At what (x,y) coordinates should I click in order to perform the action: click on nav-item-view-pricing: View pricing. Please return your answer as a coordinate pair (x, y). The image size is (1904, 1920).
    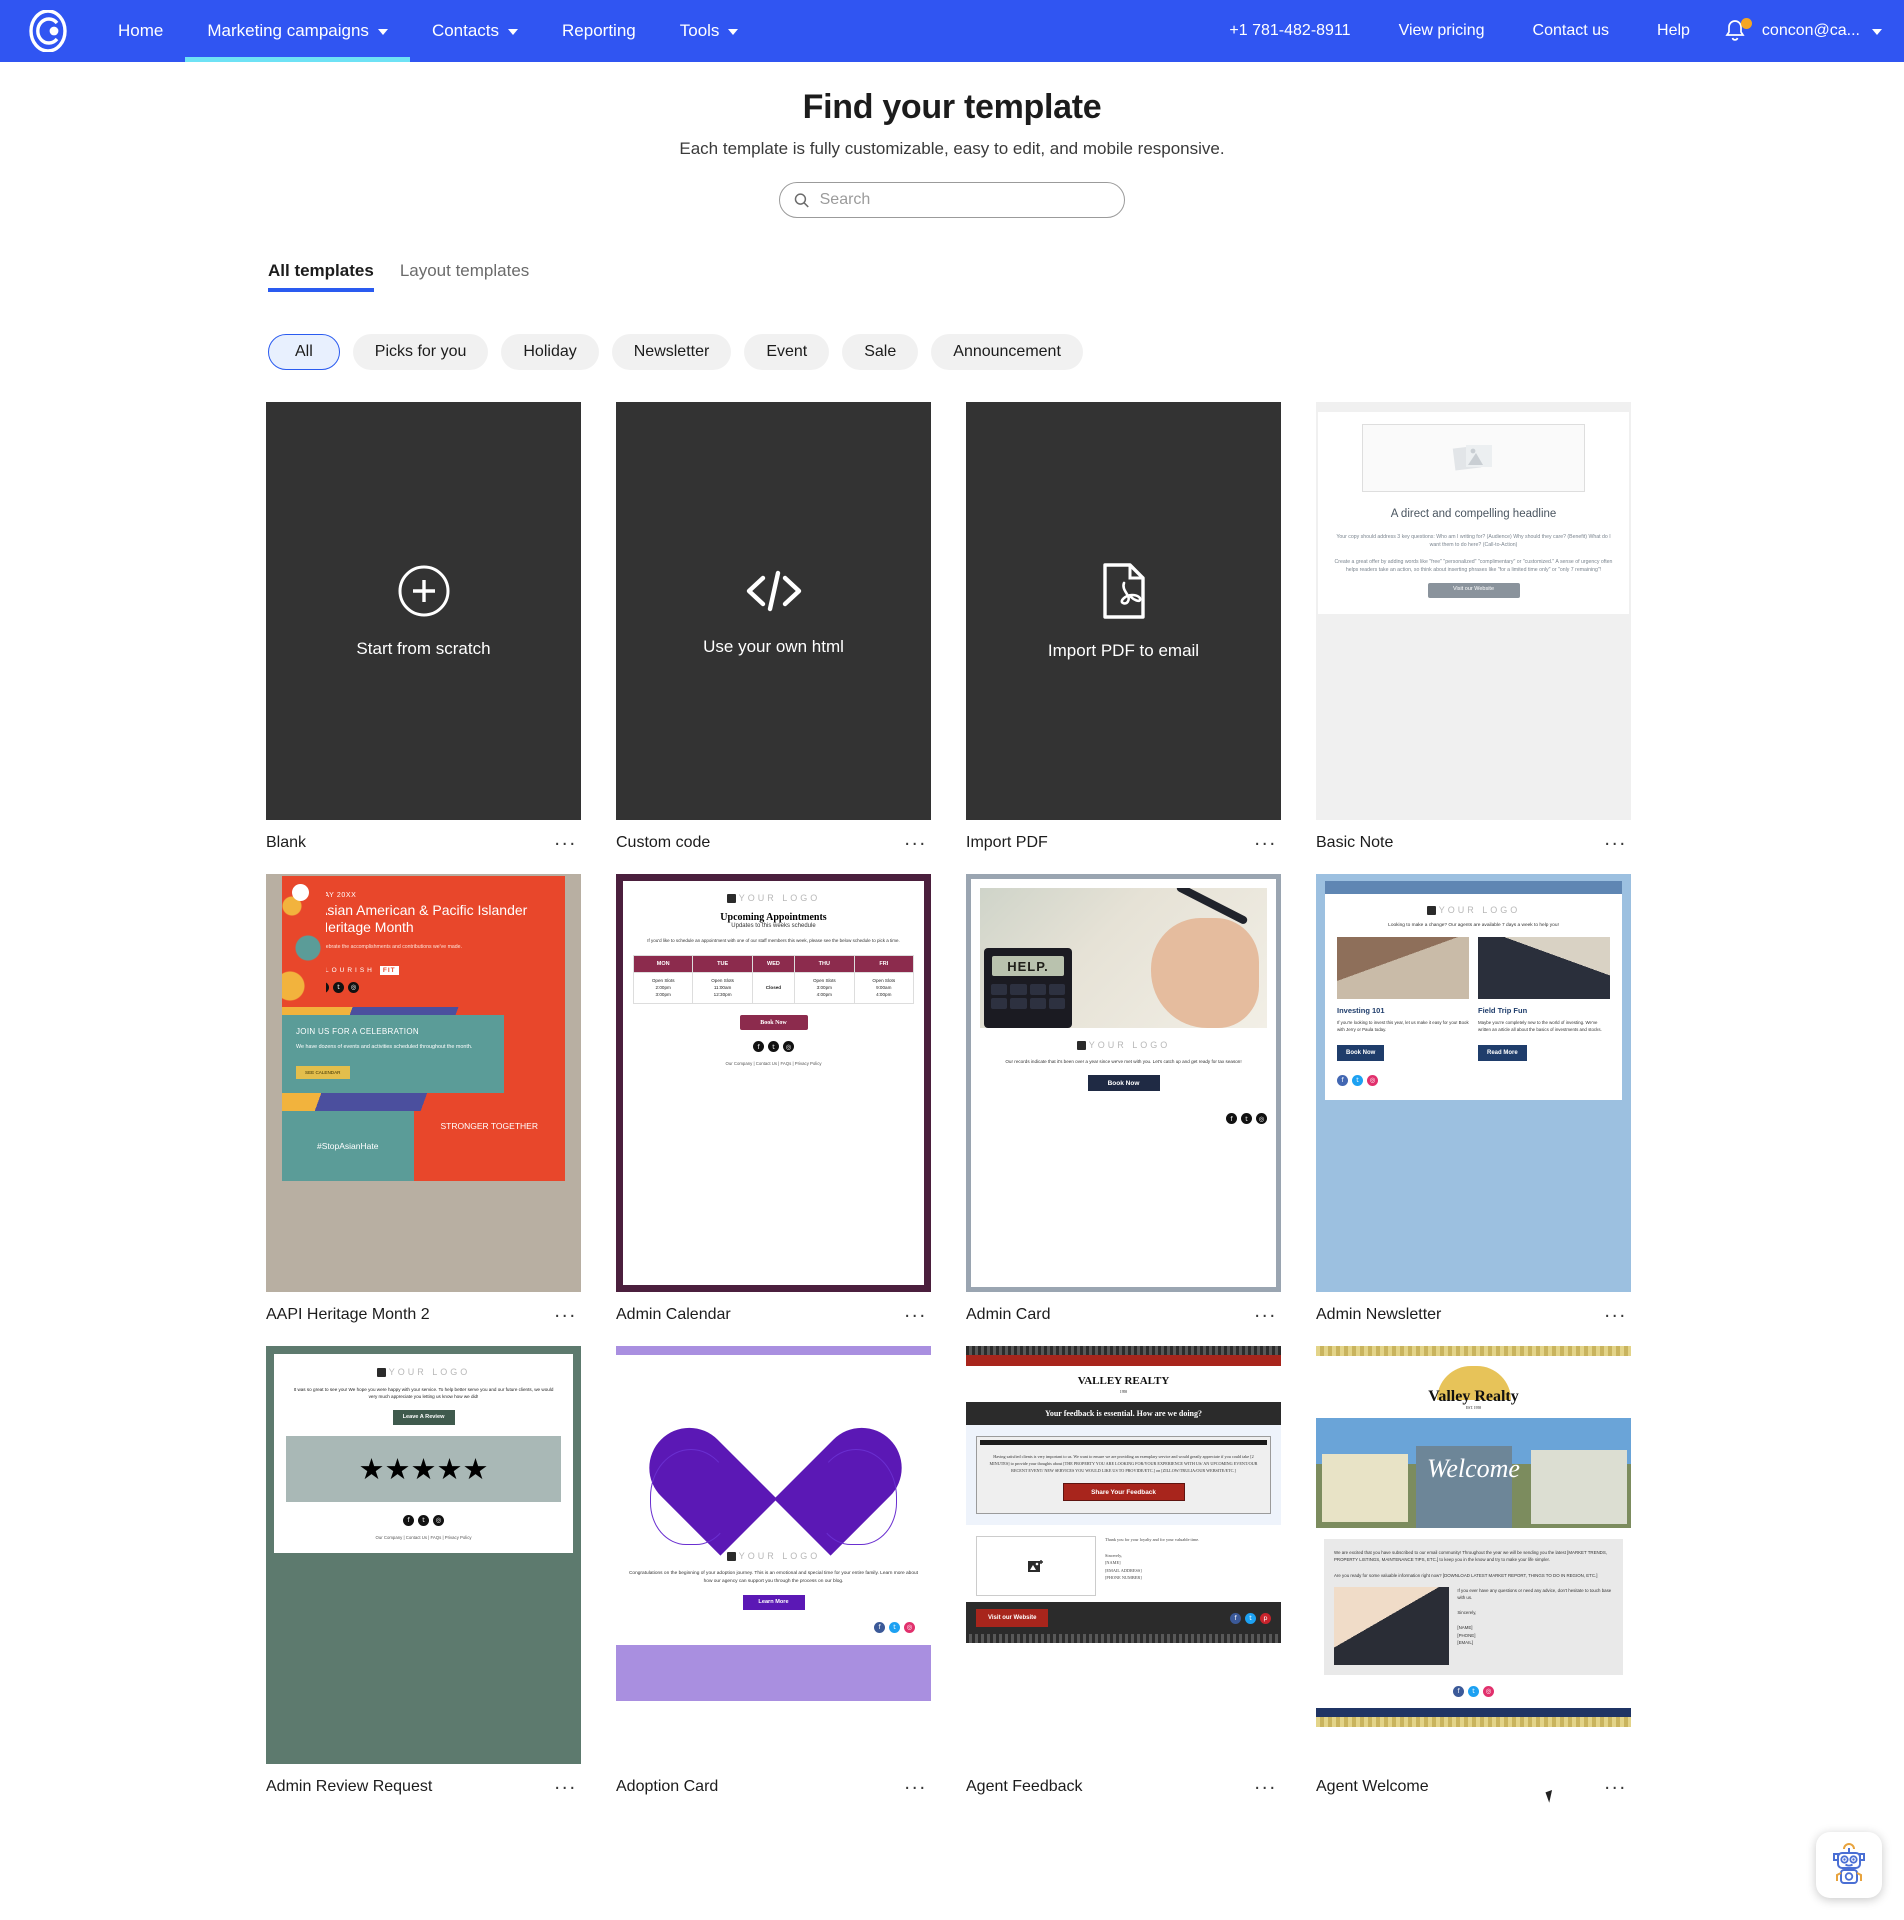
    Looking at the image, I should click on (1442, 31).